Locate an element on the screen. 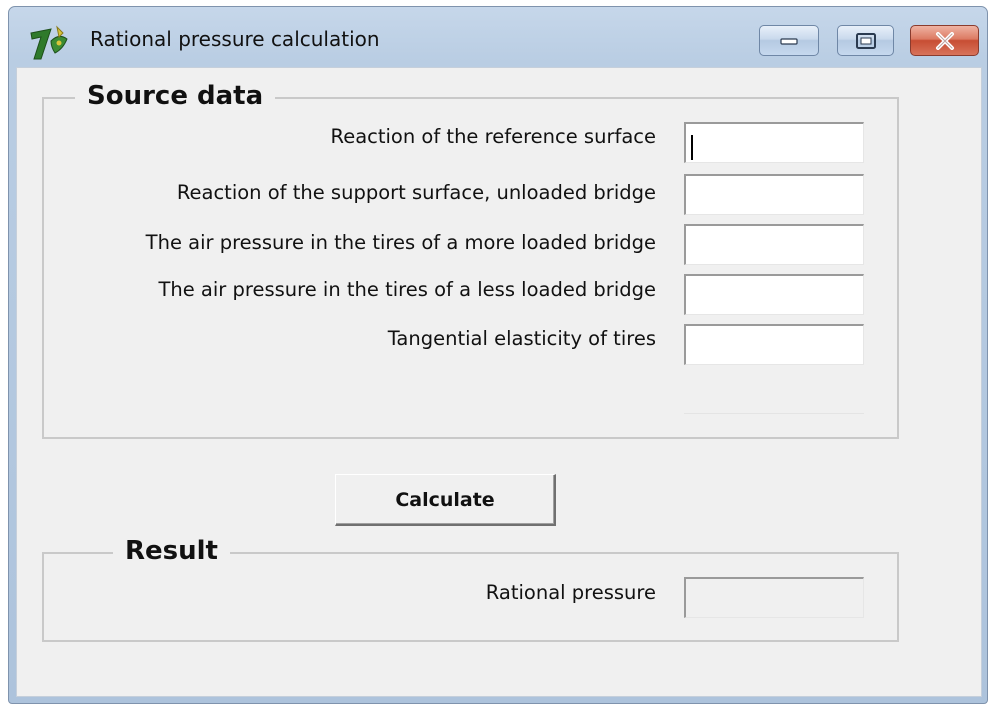  window-title: Rational pressure calculation is located at coordinates (235, 39).